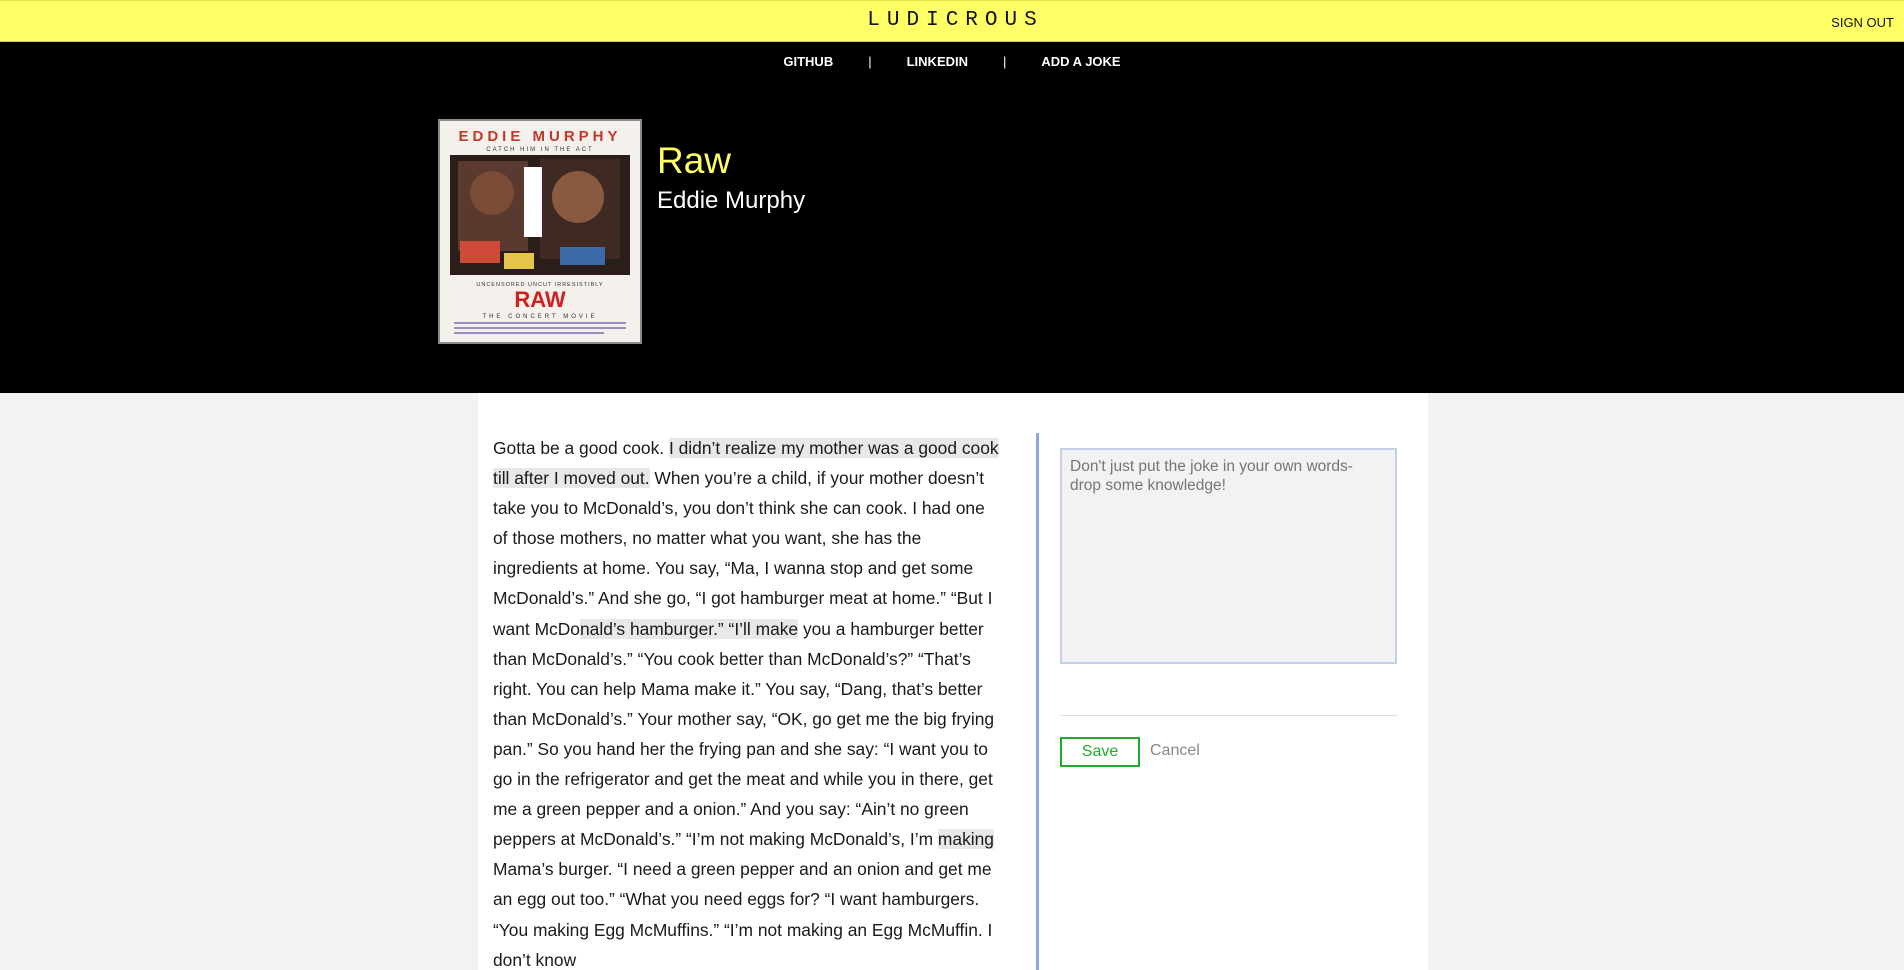  I want to click on poster-title: RAW, so click(540, 299).